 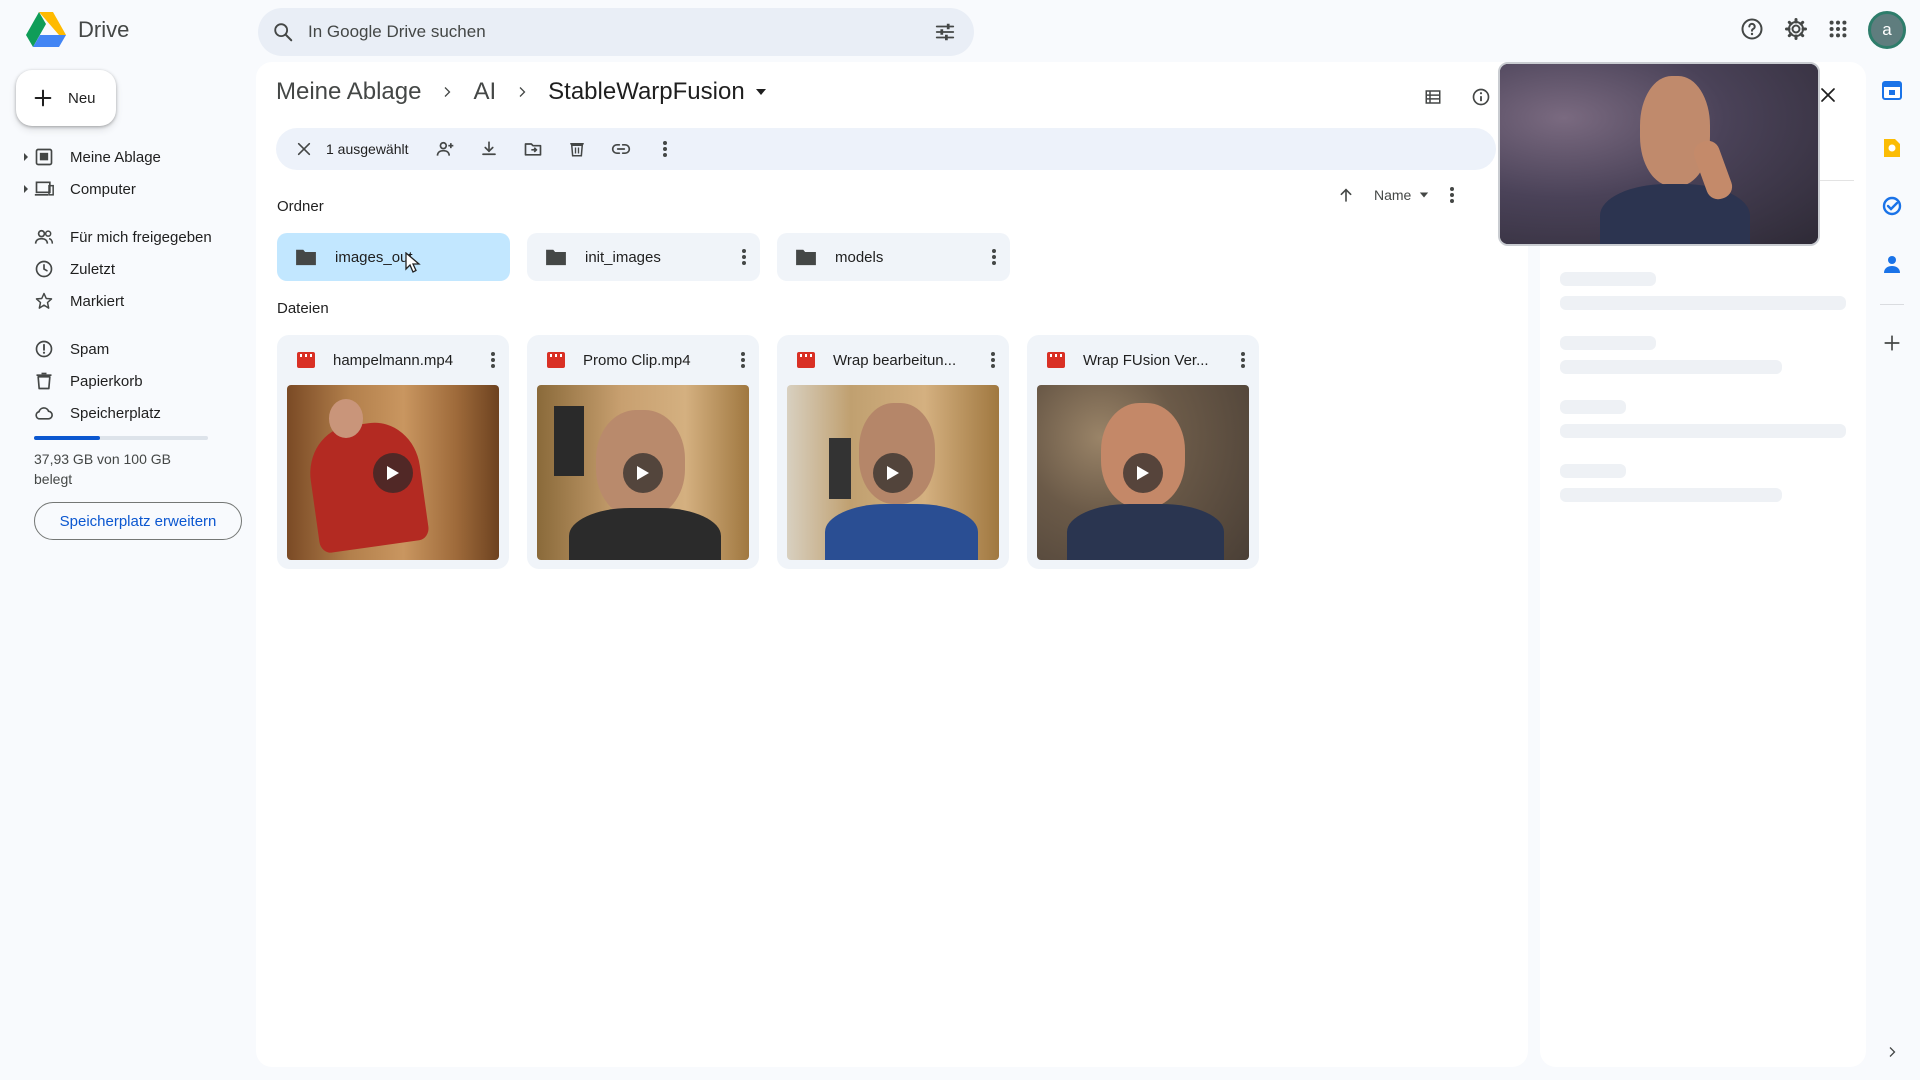 What do you see at coordinates (44, 236) in the screenshot?
I see `shared-icon` at bounding box center [44, 236].